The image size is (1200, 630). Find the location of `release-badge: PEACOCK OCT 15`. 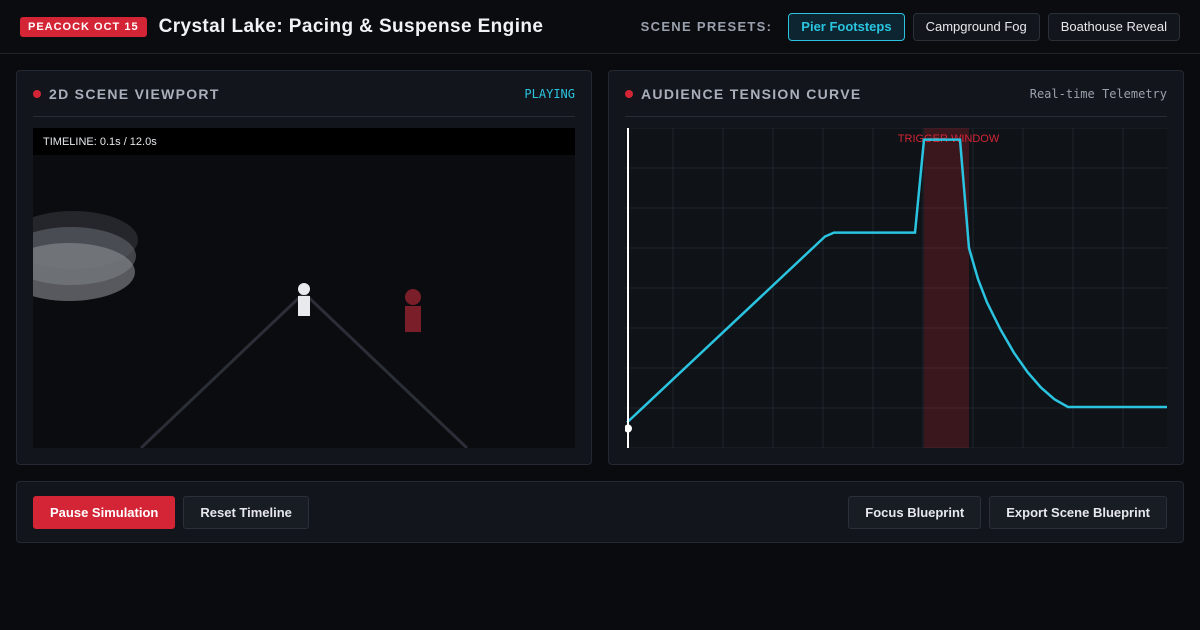

release-badge: PEACOCK OCT 15 is located at coordinates (83, 26).